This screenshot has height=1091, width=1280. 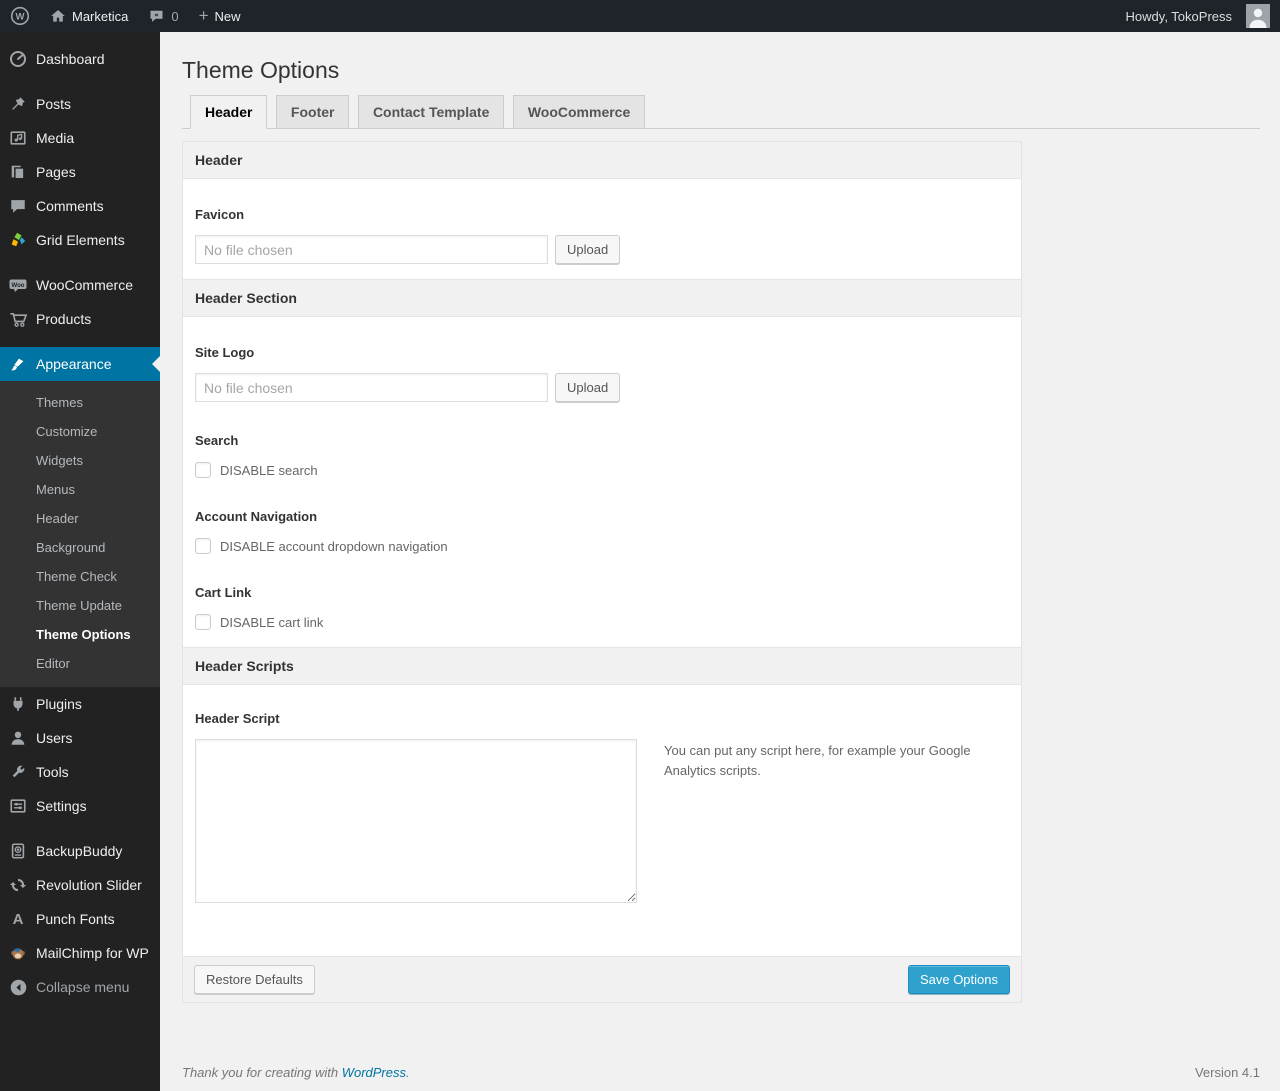 I want to click on howdy-text: Howdy, TokoPress, so click(x=1178, y=16).